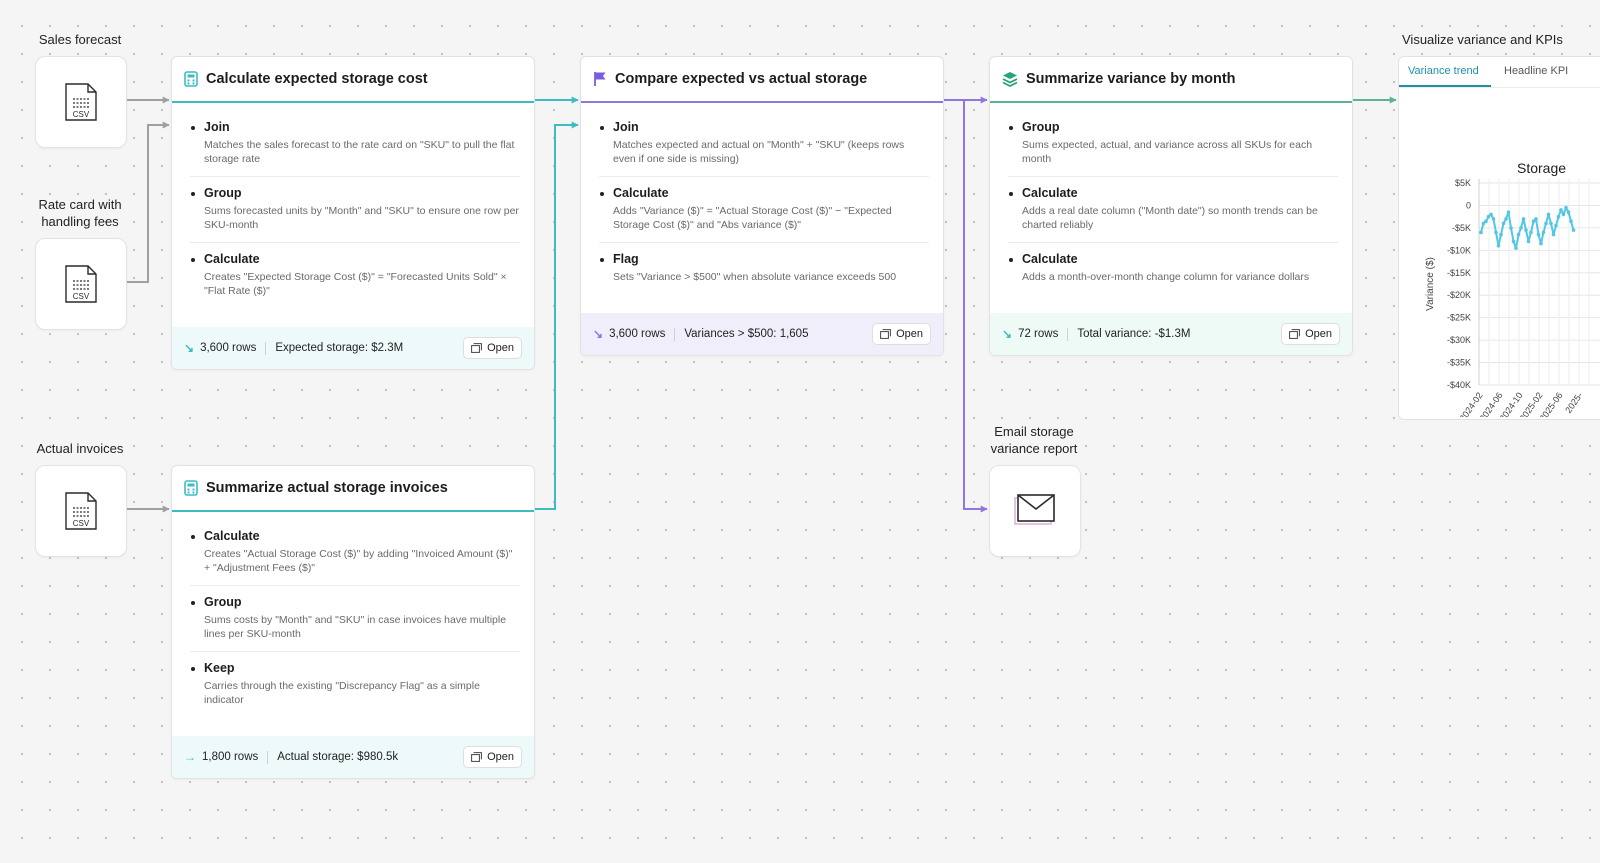 The width and height of the screenshot is (1600, 863). Describe the element at coordinates (746, 334) in the screenshot. I see `metric-value: Variances > $500: 1,605` at that location.